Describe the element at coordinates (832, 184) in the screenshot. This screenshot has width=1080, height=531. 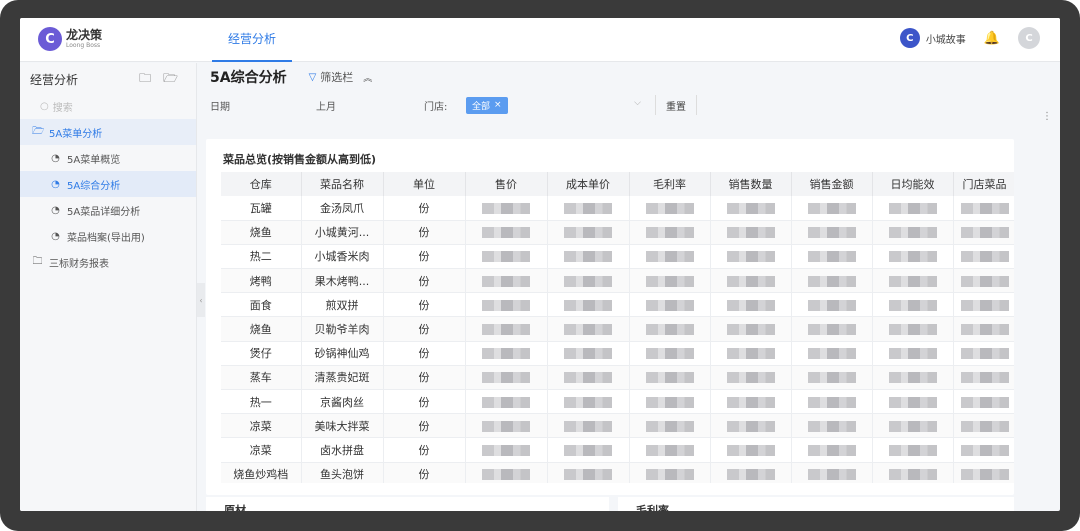
I see `column-header: 销售金额` at that location.